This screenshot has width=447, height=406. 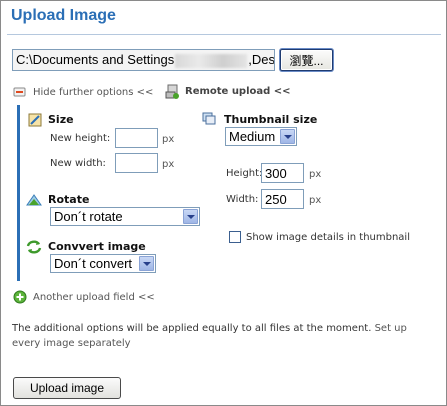 What do you see at coordinates (93, 263) in the screenshot?
I see `convert-selected-value: Don´t convert` at bounding box center [93, 263].